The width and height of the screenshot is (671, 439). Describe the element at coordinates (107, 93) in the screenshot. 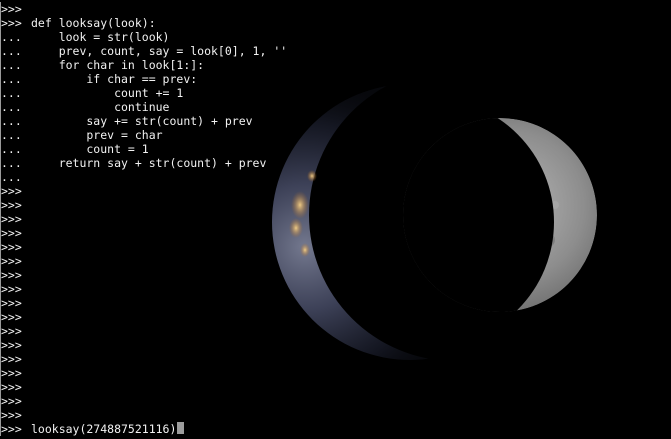

I see `code-text: count += 1` at that location.